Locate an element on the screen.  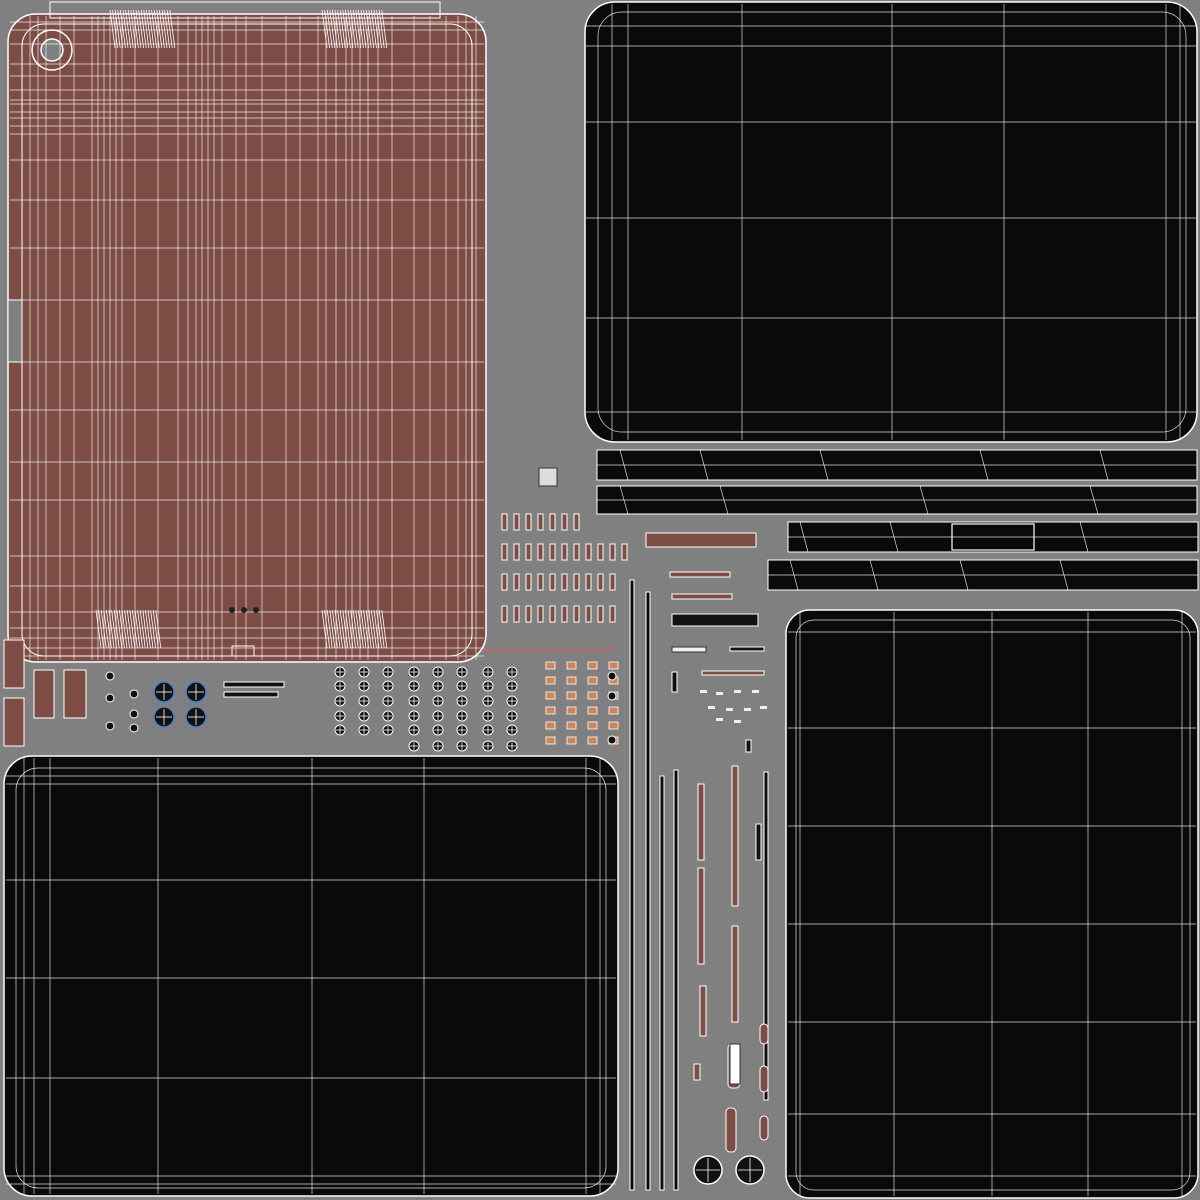
edge-strips-island is located at coordinates (897, 520).